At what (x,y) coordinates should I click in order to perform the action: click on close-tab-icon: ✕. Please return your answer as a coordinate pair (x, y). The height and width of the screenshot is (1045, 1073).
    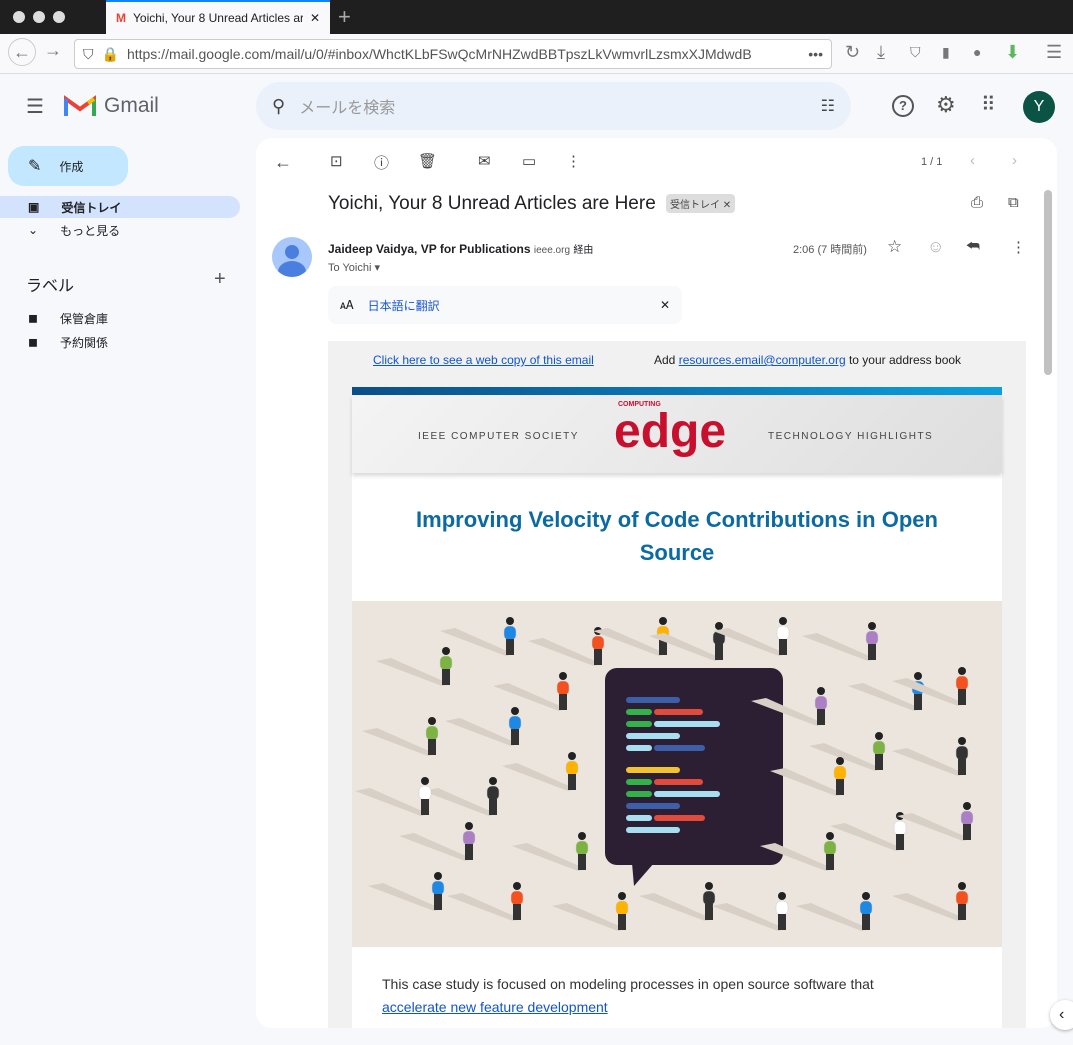
    Looking at the image, I should click on (315, 18).